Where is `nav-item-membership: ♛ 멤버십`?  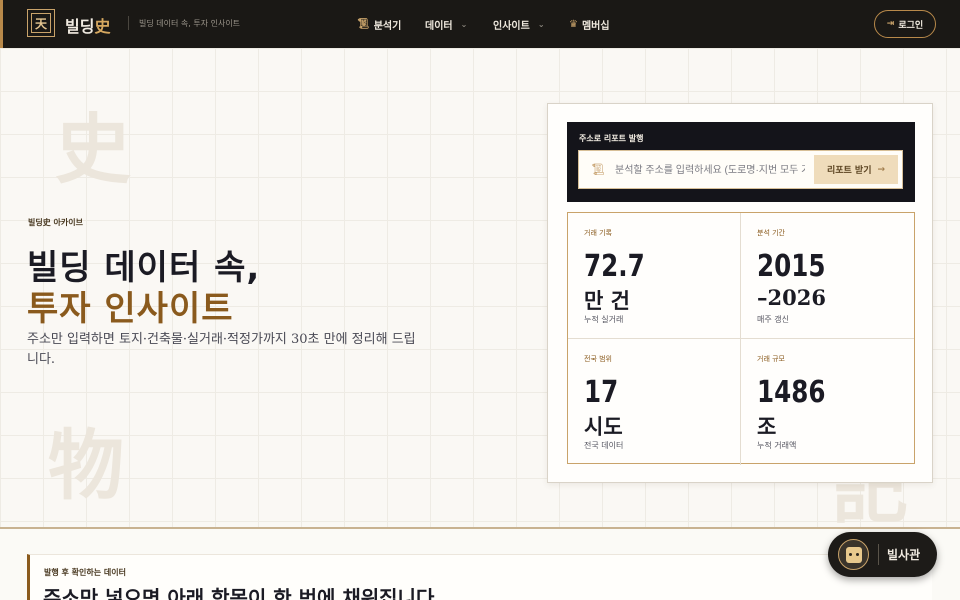 nav-item-membership: ♛ 멤버십 is located at coordinates (589, 24).